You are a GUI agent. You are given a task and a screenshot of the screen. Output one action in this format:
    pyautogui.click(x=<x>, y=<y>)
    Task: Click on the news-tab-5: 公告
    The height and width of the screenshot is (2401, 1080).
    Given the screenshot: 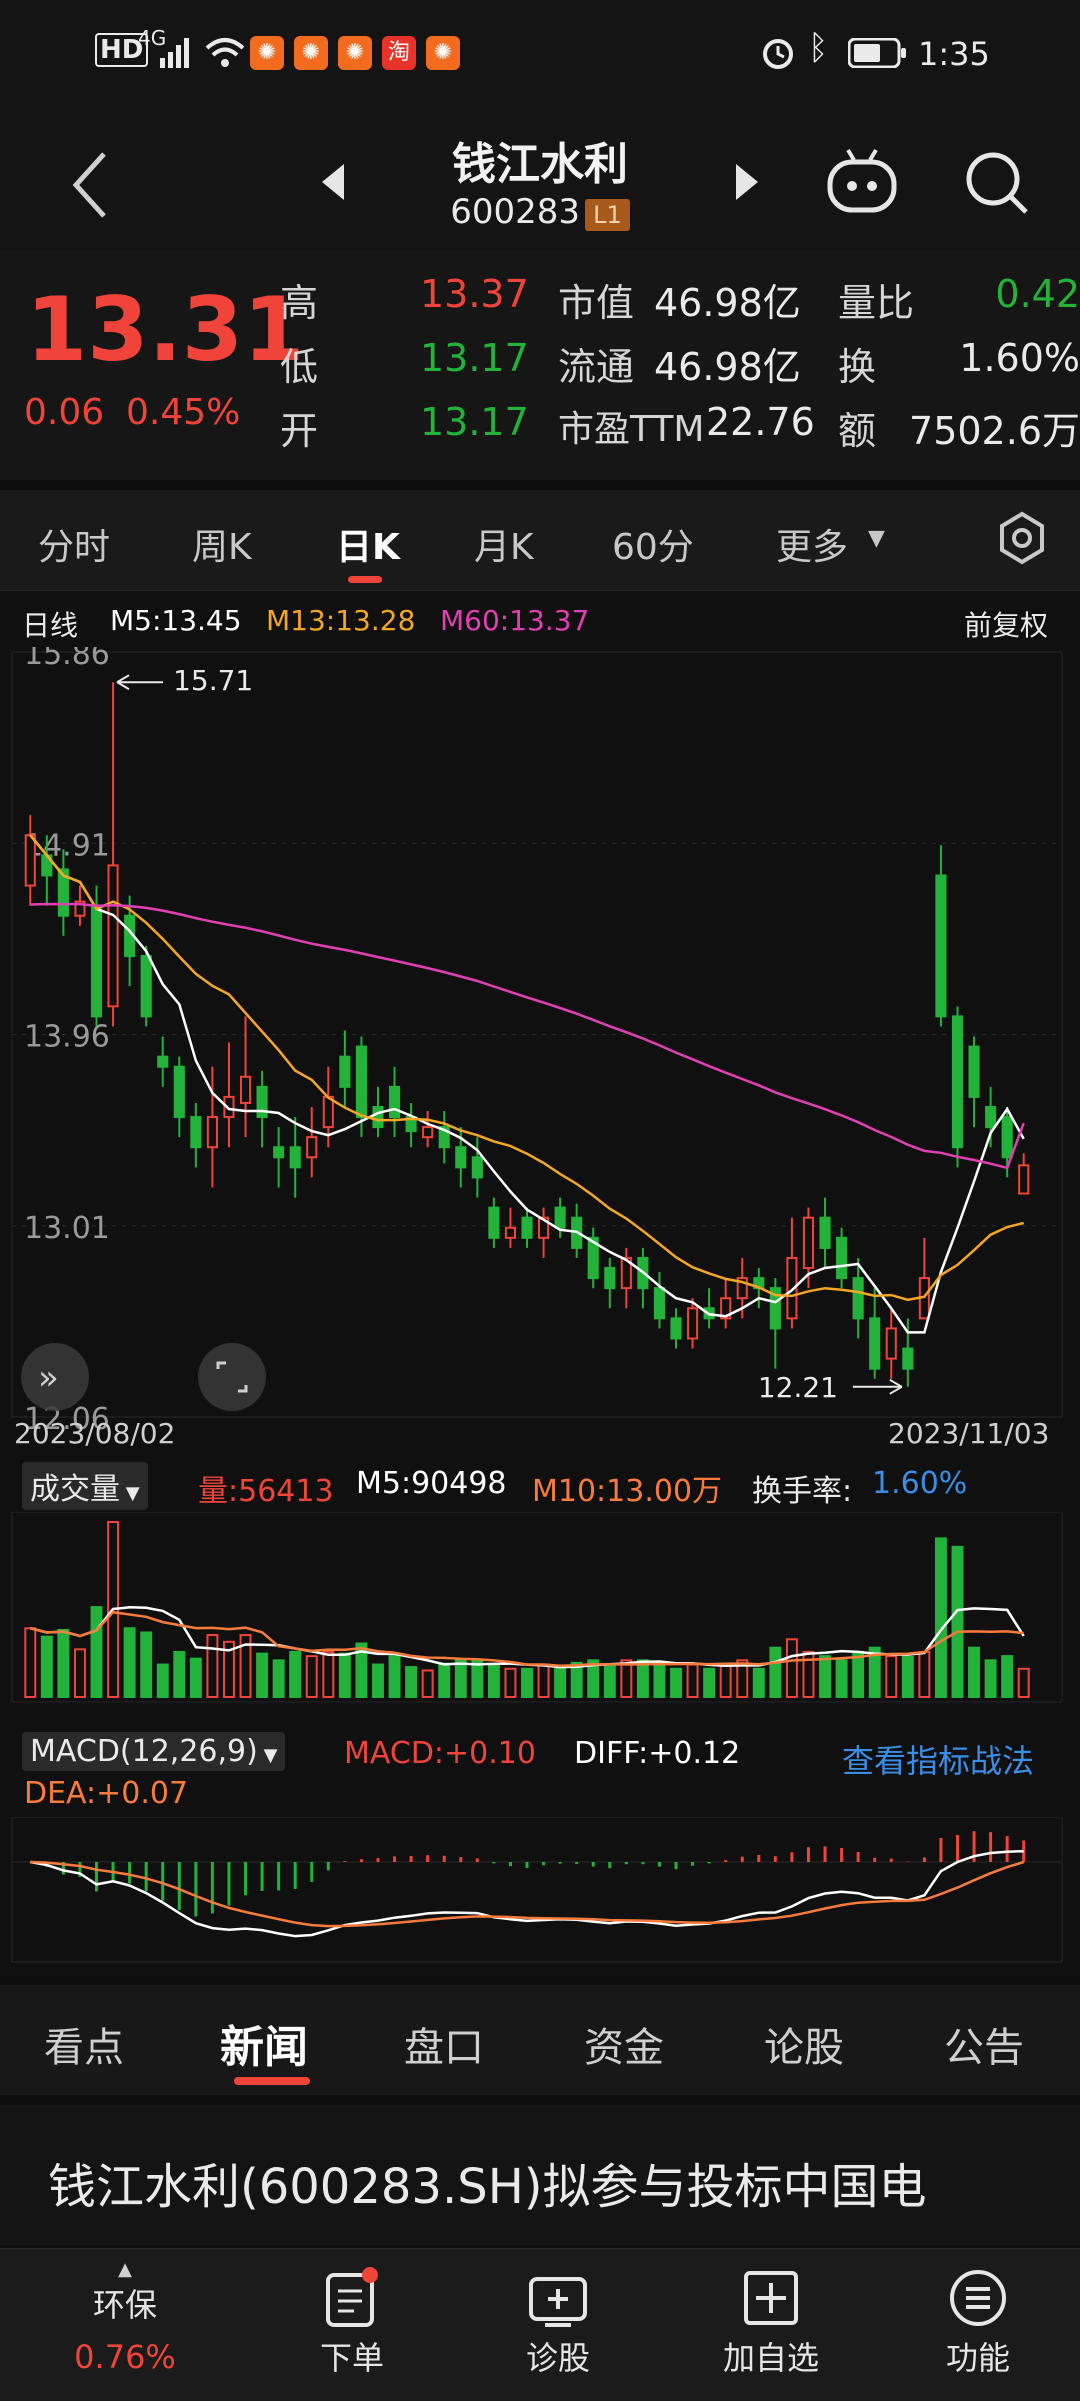 What is the action you would take?
    pyautogui.click(x=984, y=2044)
    